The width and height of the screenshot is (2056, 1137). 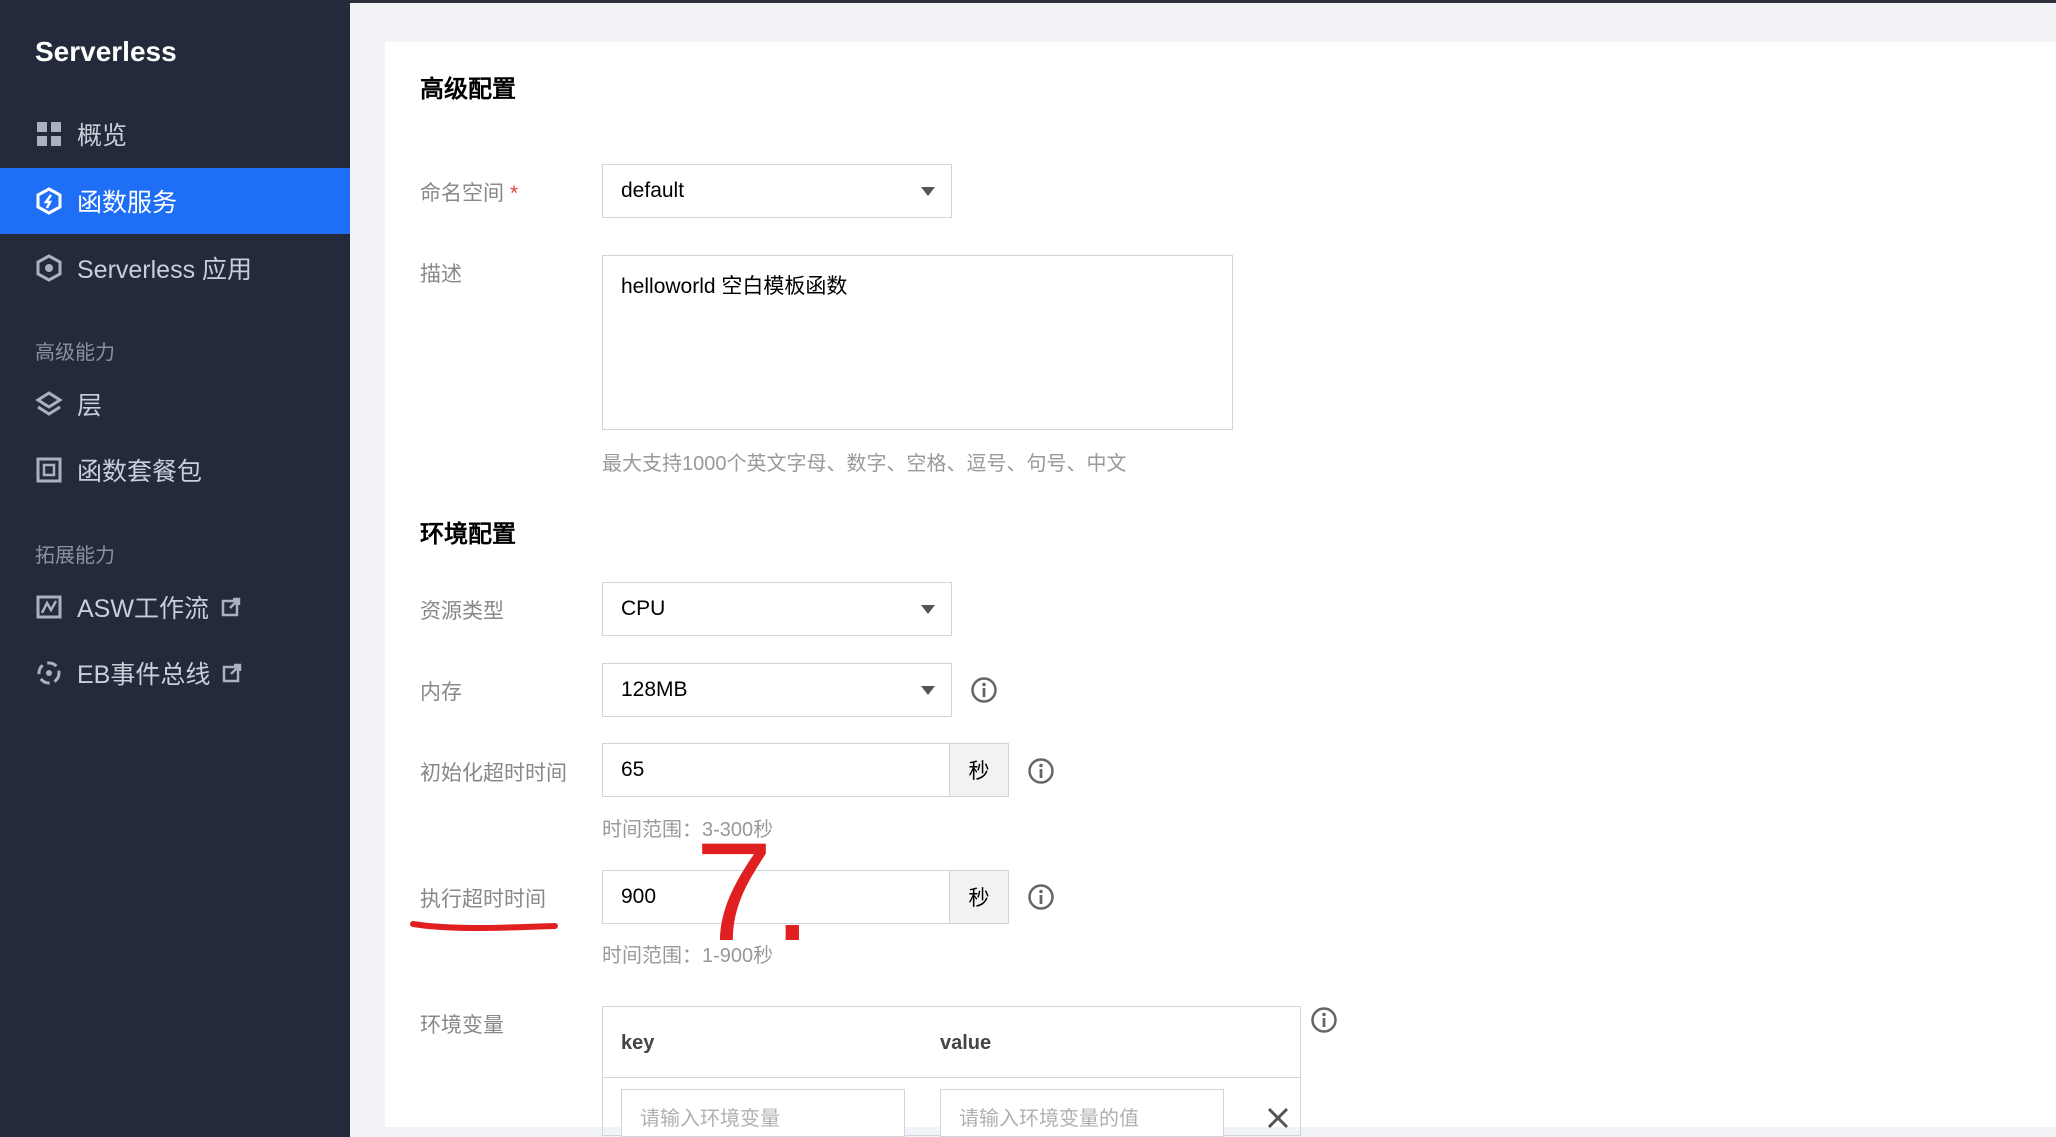 I want to click on sidebar-item-label: 函数服务, so click(x=127, y=203).